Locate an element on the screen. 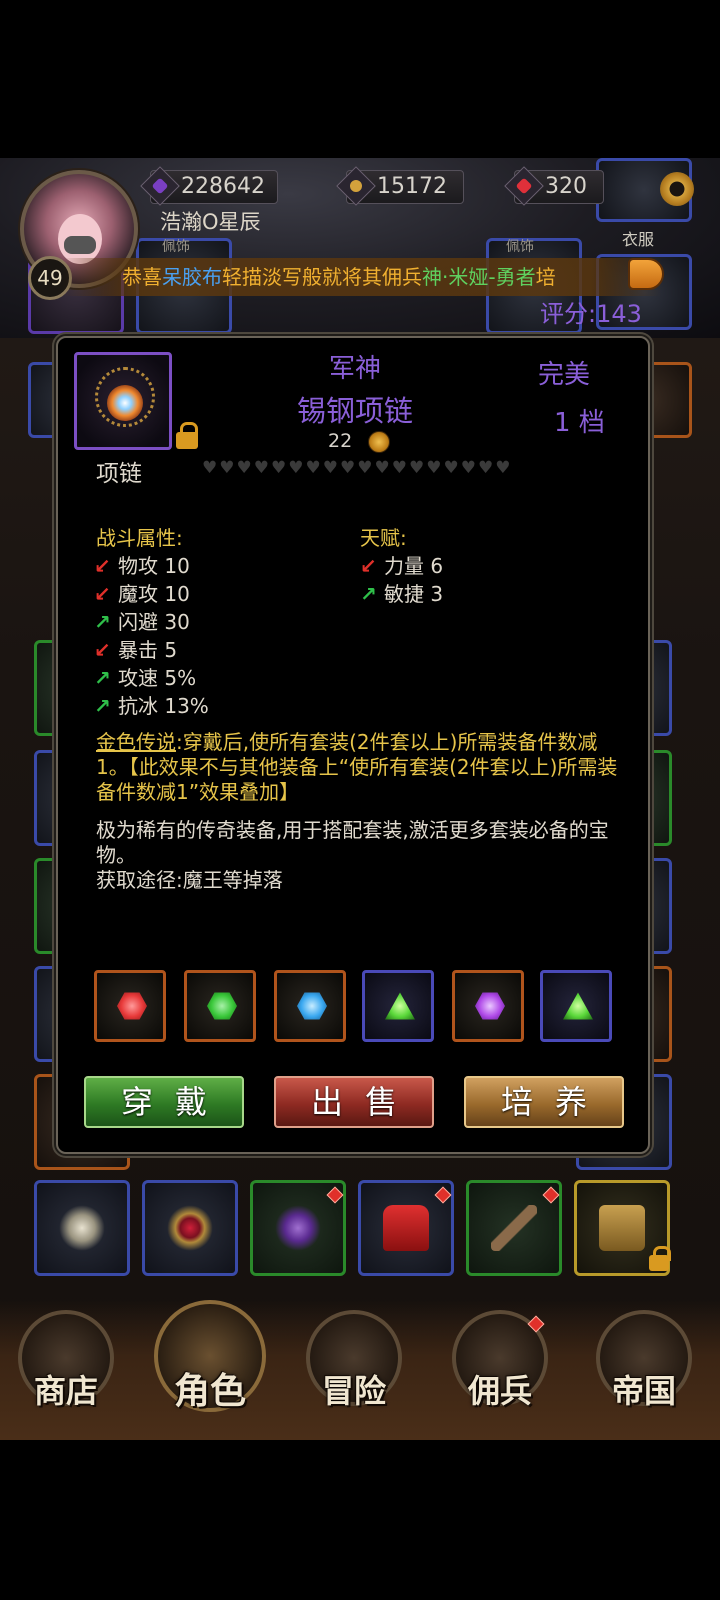 Image resolution: width=720 pixels, height=1600 pixels. train-button: 培养 is located at coordinates (544, 1102).